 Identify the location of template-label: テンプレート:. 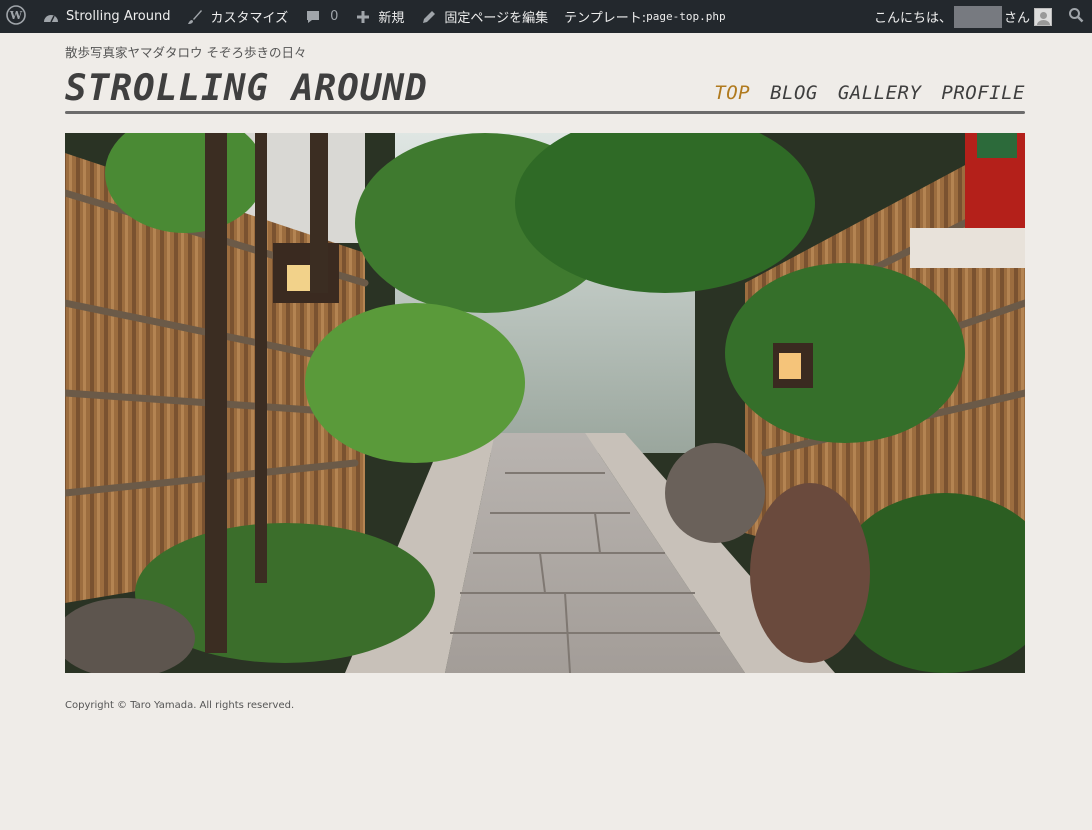
(605, 18).